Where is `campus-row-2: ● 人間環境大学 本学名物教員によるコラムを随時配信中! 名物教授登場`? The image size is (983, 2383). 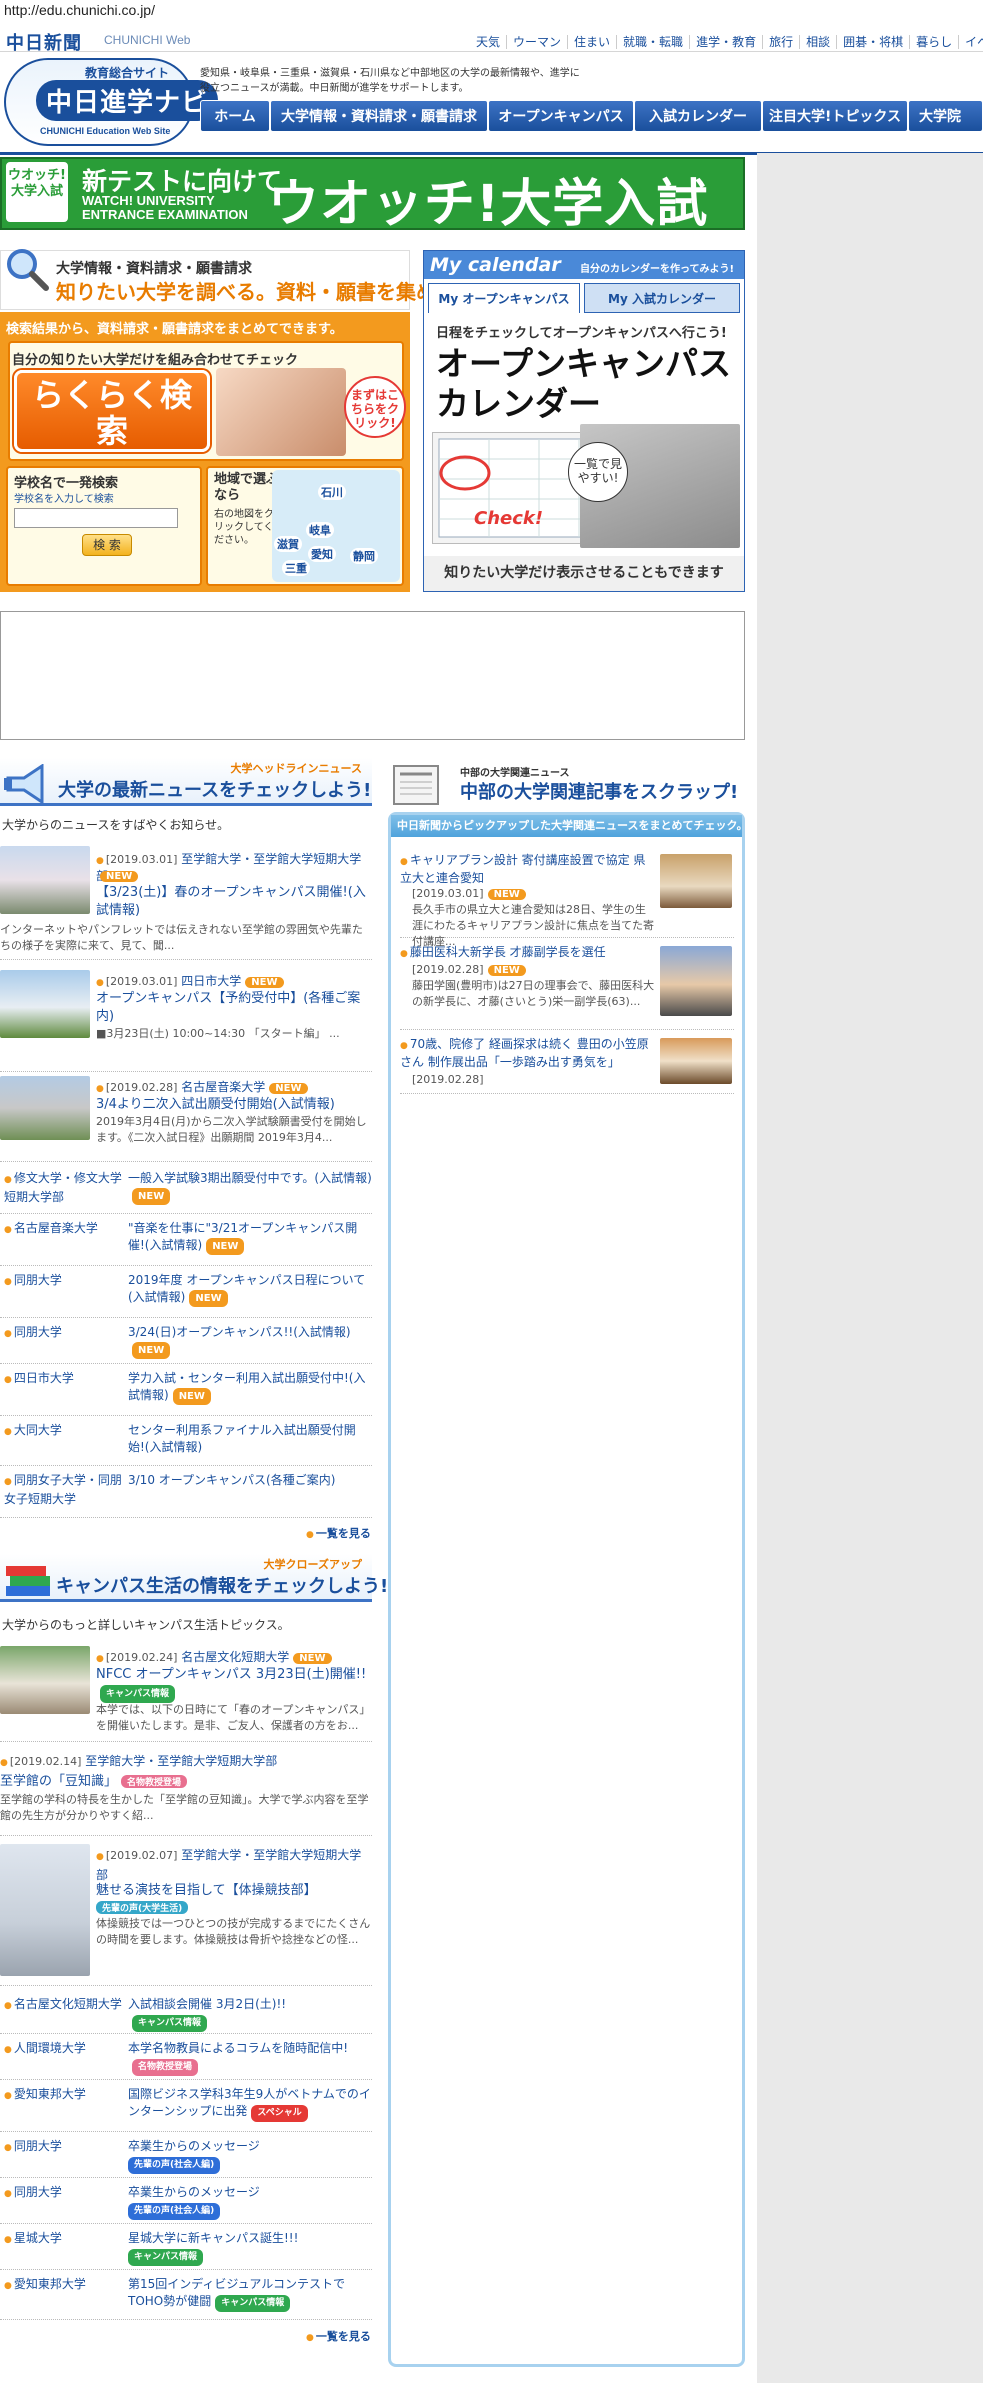
campus-row-2: ● 人間環境大学 本学名物教員によるコラムを随時配信中! 名物教授登場 is located at coordinates (186, 2057).